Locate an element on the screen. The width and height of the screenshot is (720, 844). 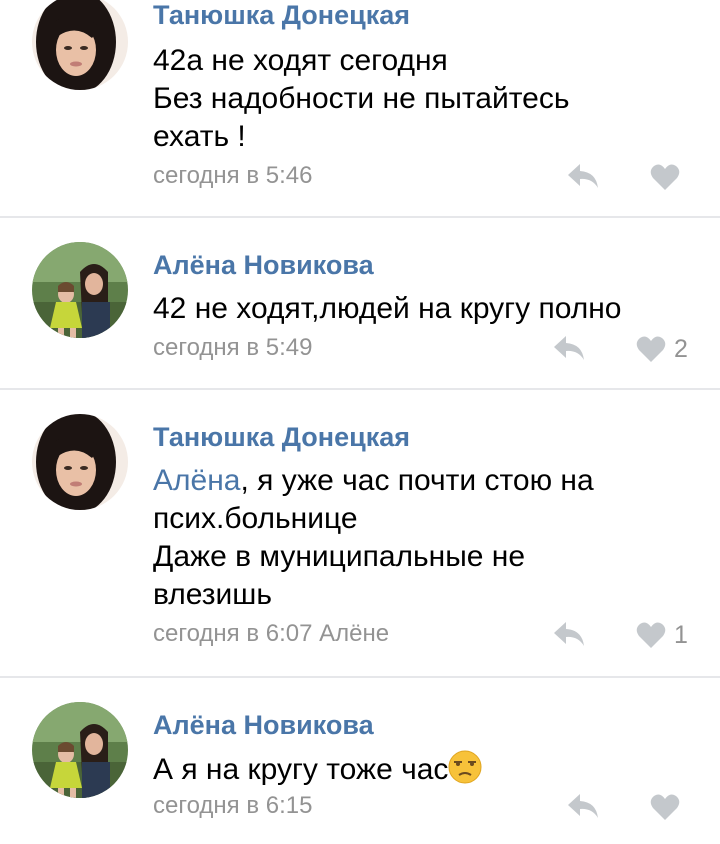
comment-text-line: 42а не ходят сегодня is located at coordinates (300, 60).